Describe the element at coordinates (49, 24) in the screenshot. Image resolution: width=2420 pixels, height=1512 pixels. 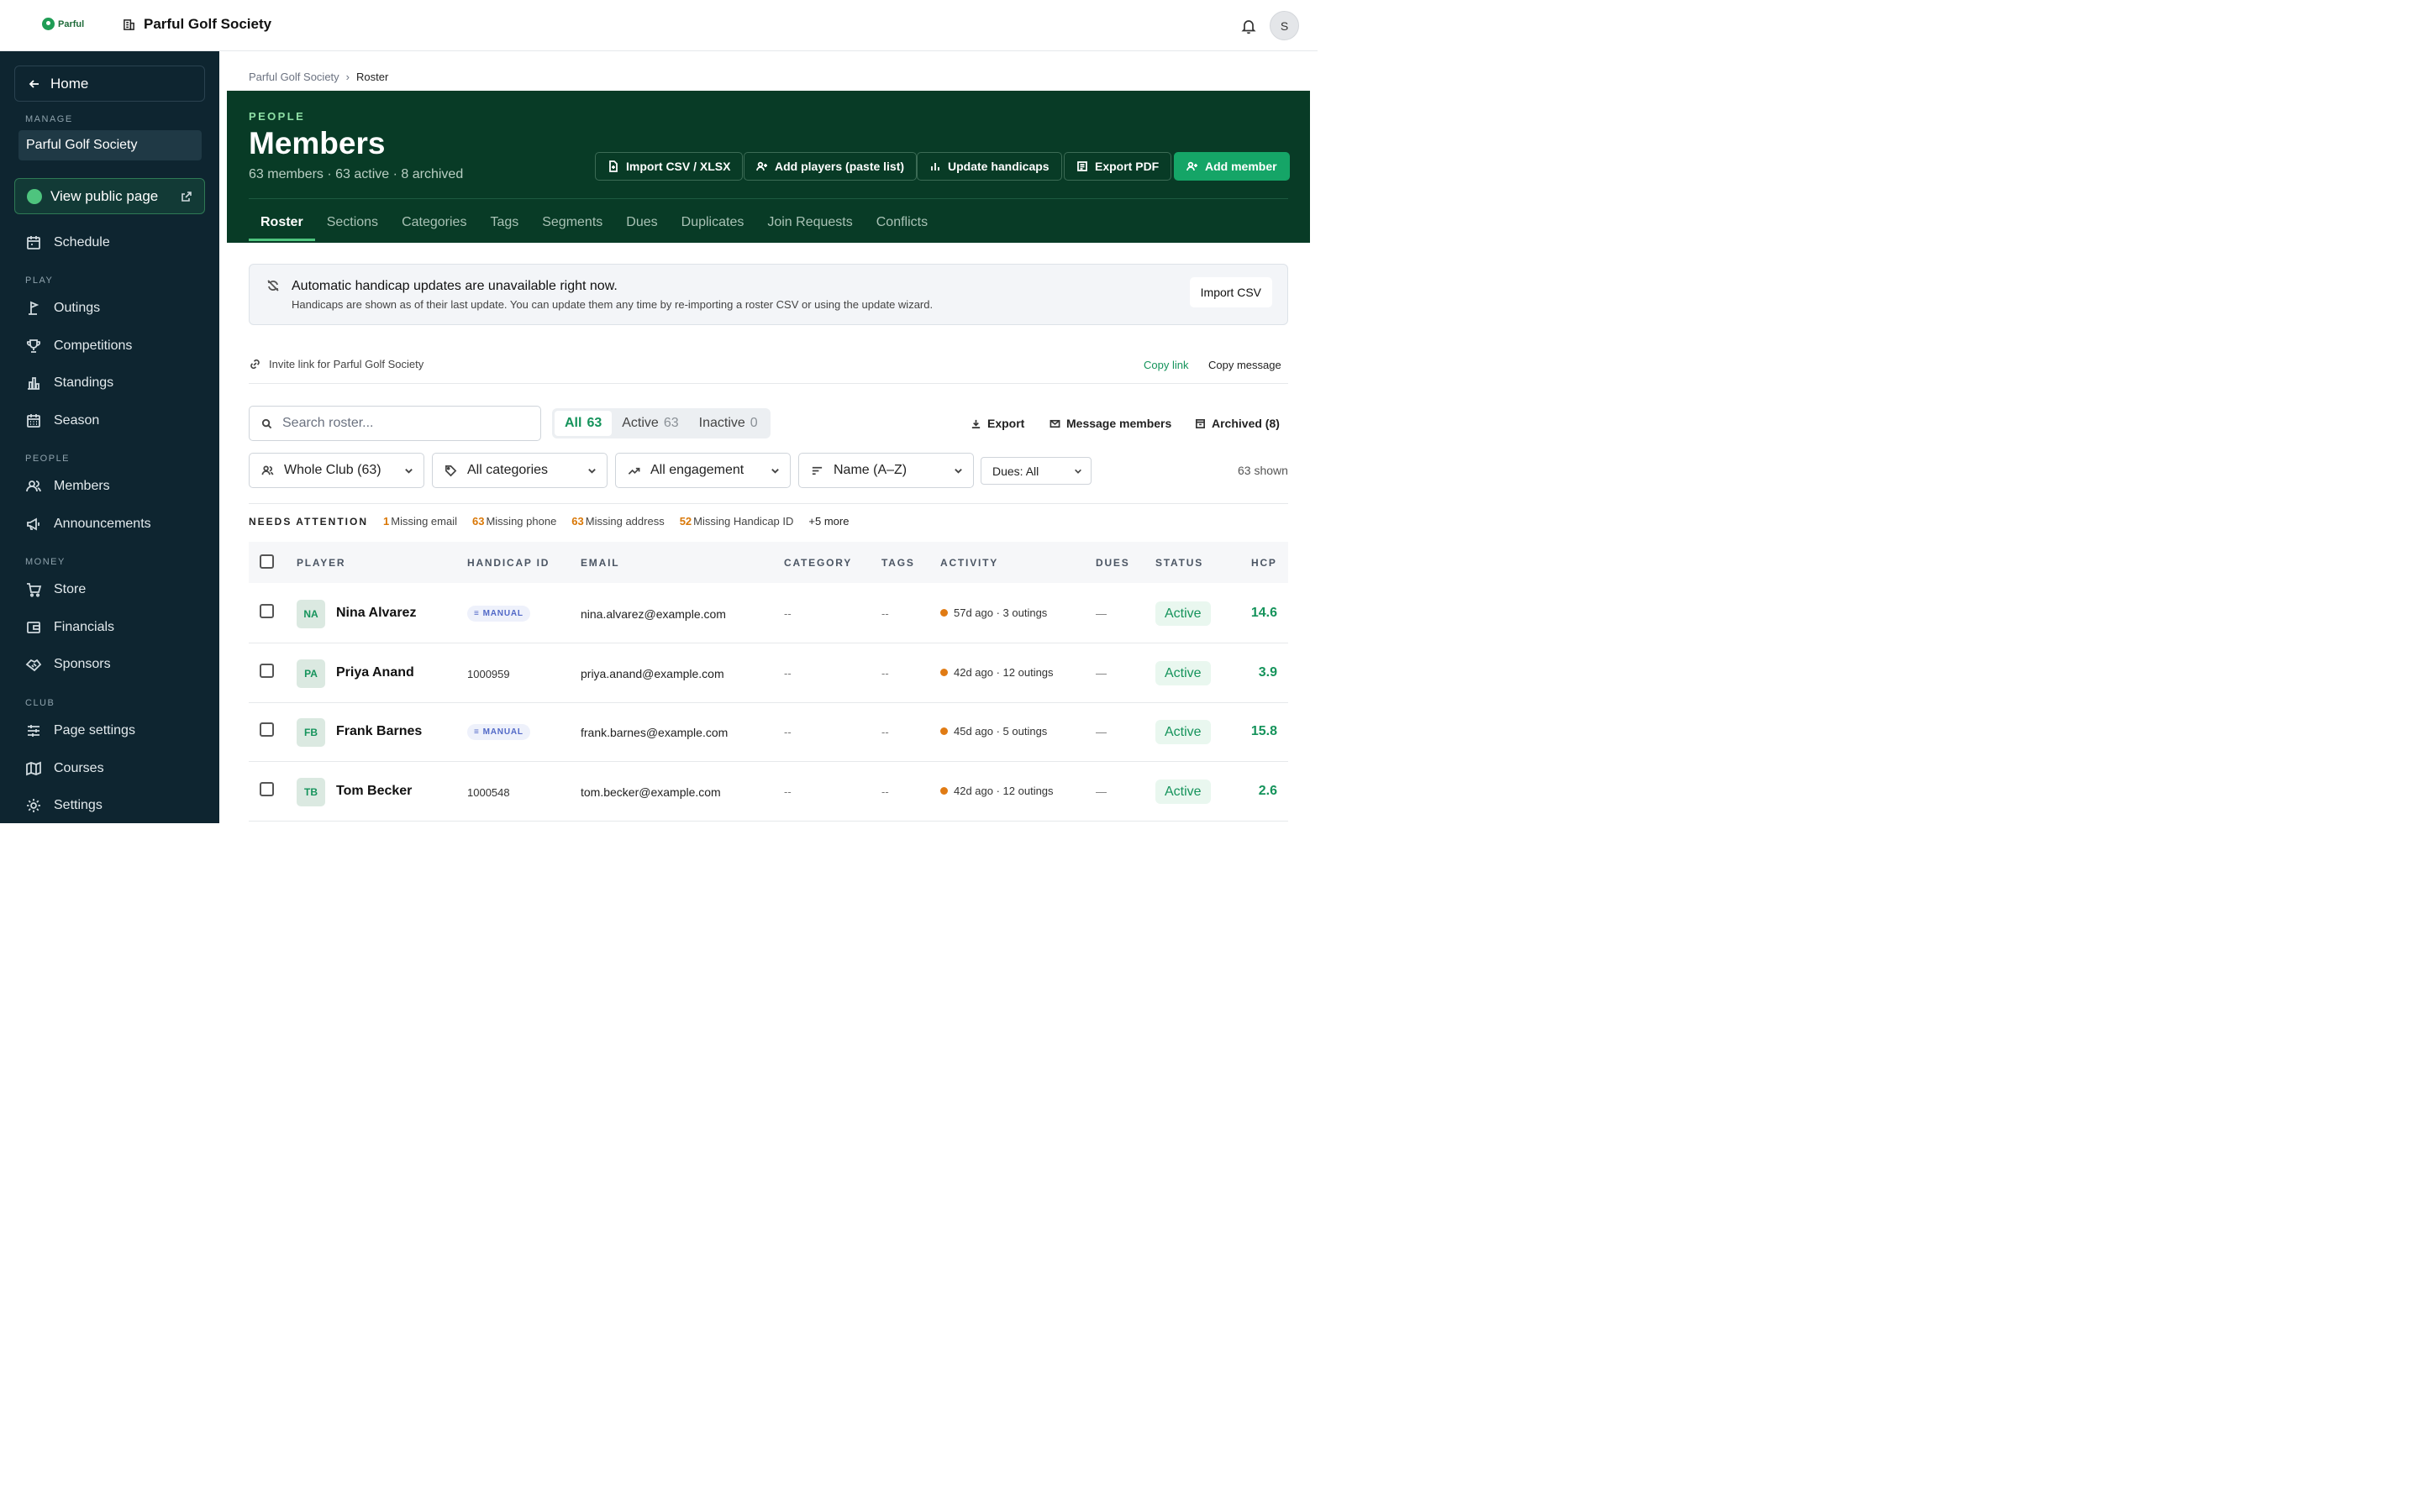
I see `logo-icon` at that location.